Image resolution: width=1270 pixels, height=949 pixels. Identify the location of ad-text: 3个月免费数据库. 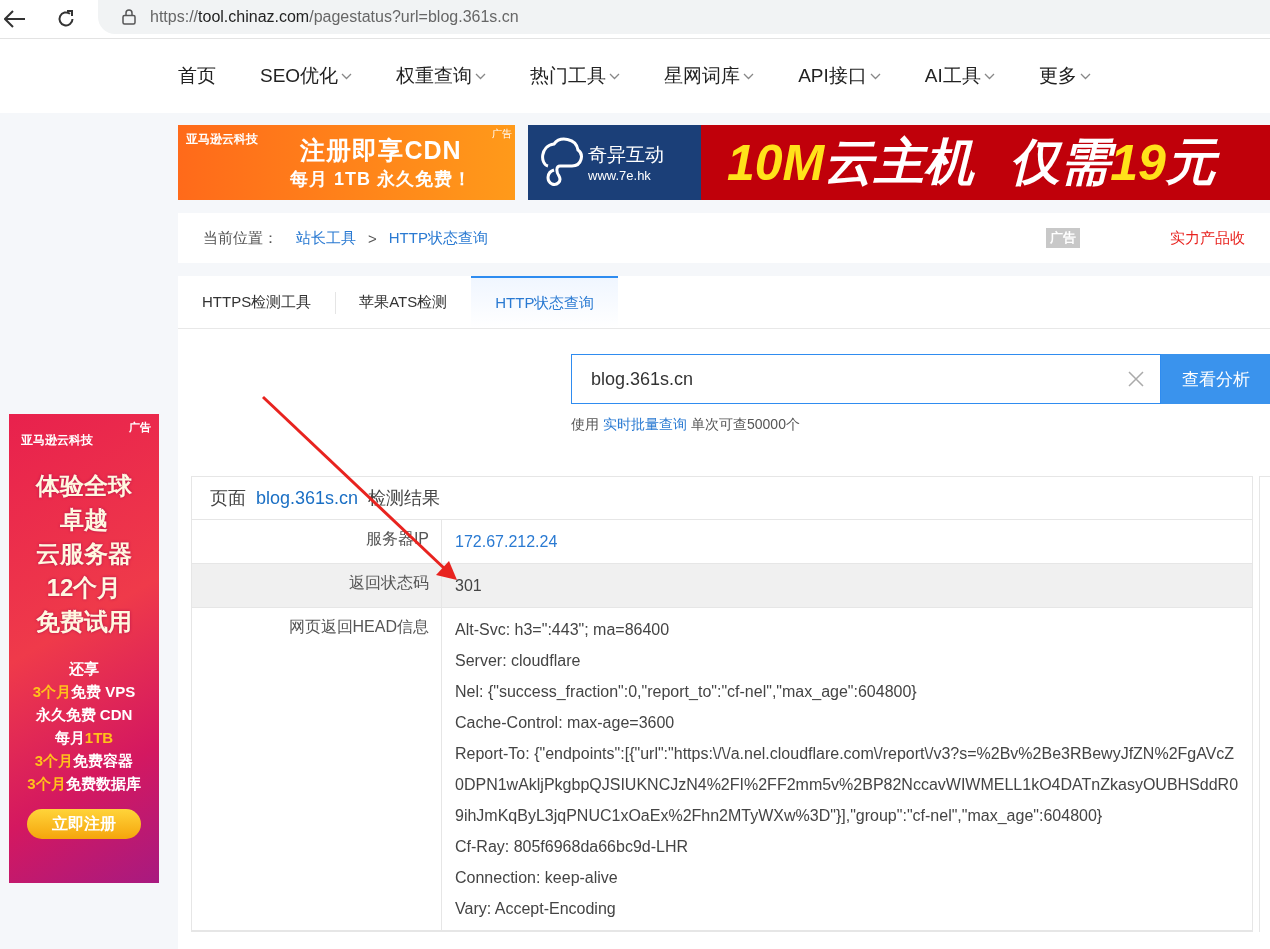
(84, 784).